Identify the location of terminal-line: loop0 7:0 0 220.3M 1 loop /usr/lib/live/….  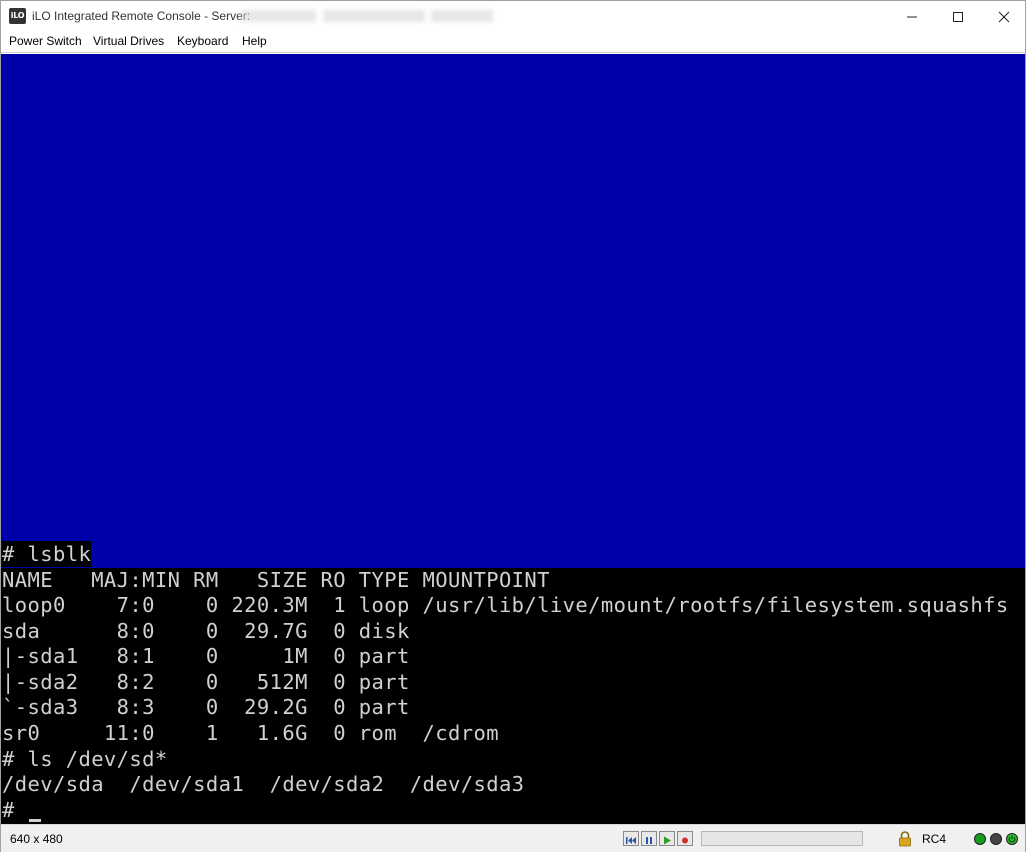
(505, 605).